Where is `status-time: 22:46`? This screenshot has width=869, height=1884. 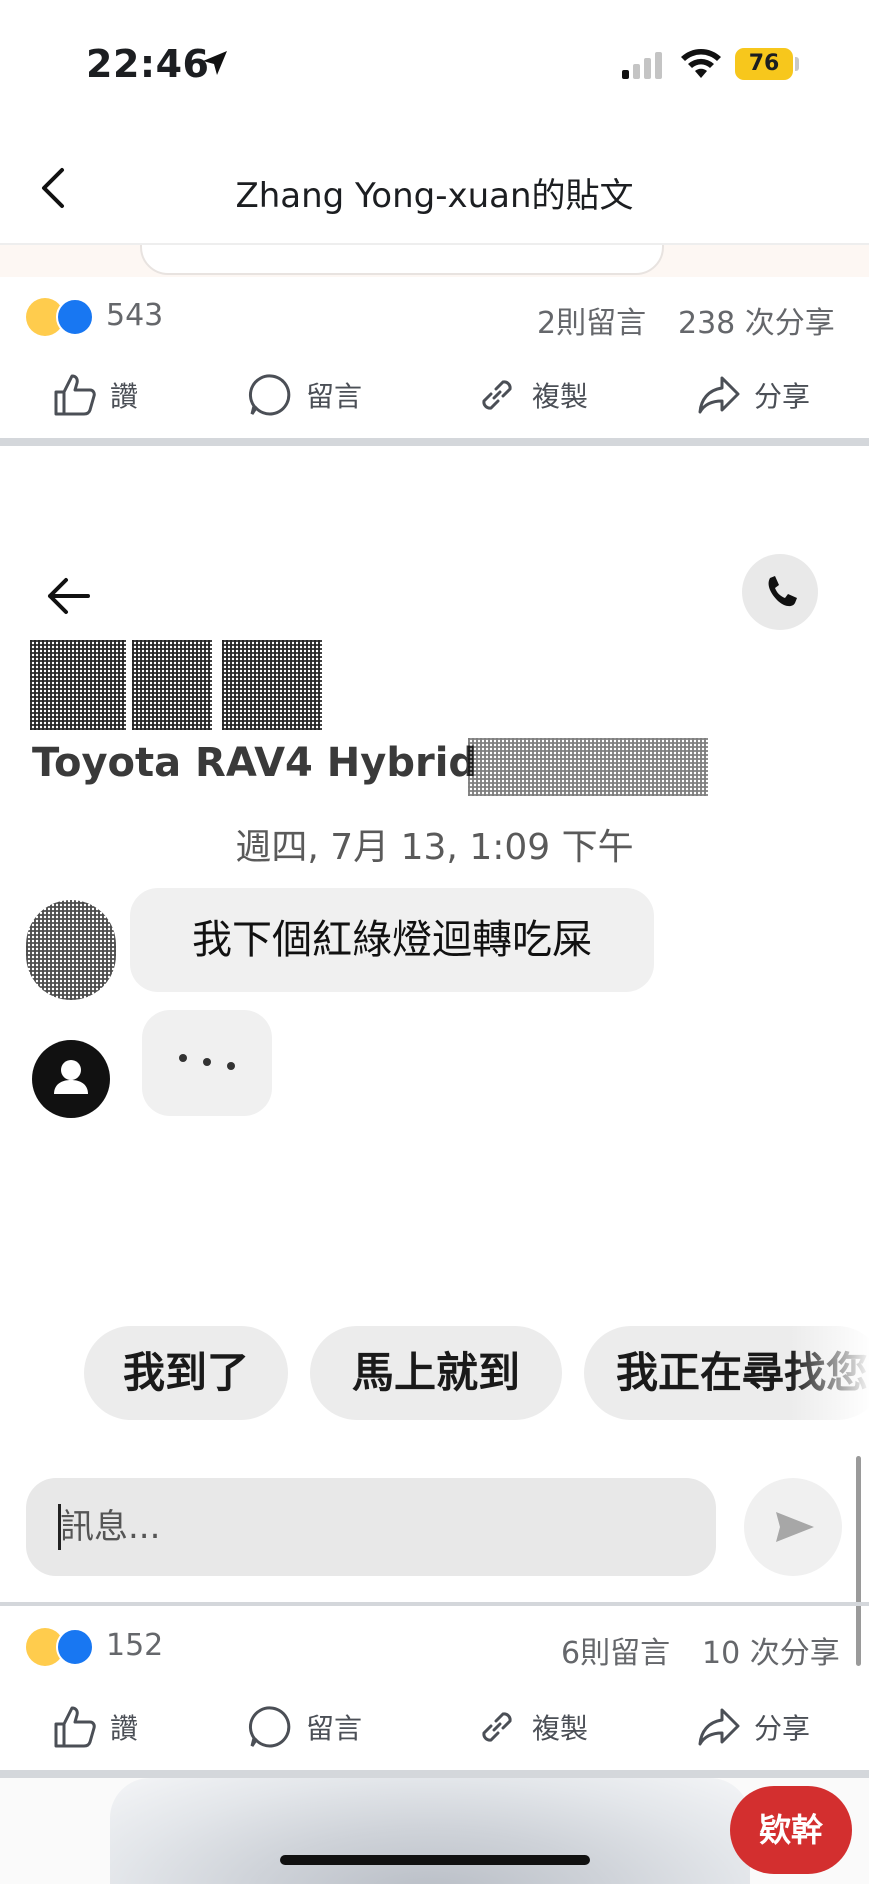 status-time: 22:46 is located at coordinates (148, 64).